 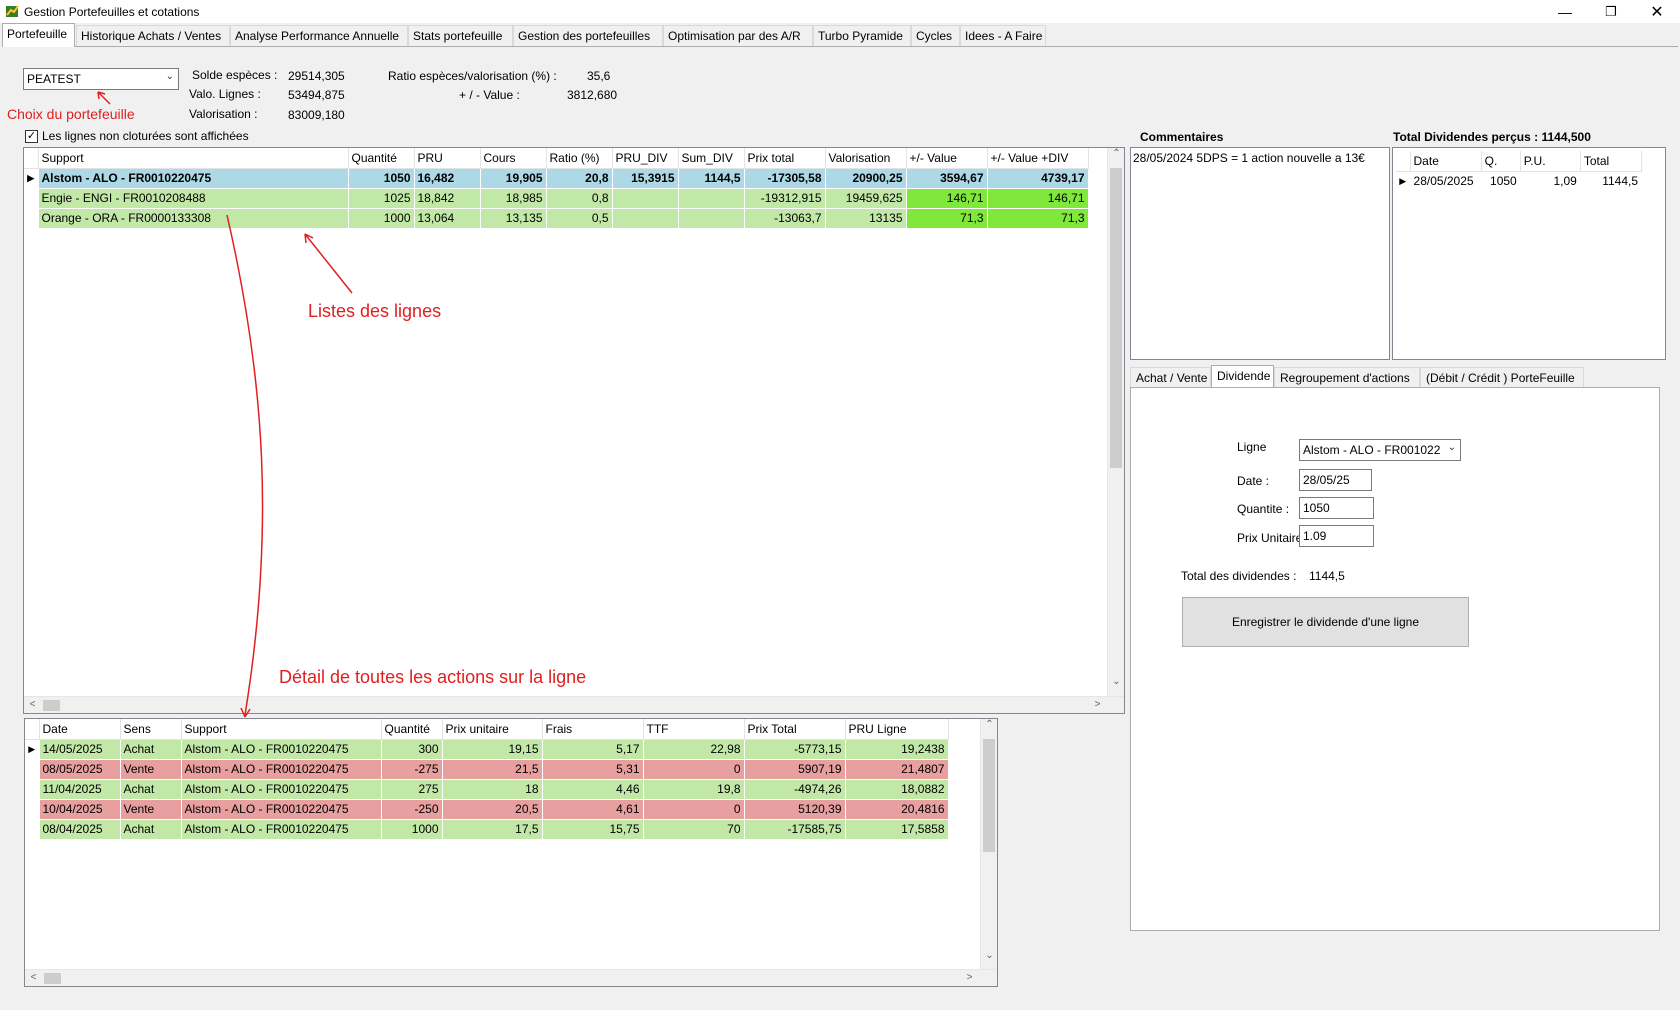 What do you see at coordinates (935, 35) in the screenshot?
I see `tab-cycles: Cycles` at bounding box center [935, 35].